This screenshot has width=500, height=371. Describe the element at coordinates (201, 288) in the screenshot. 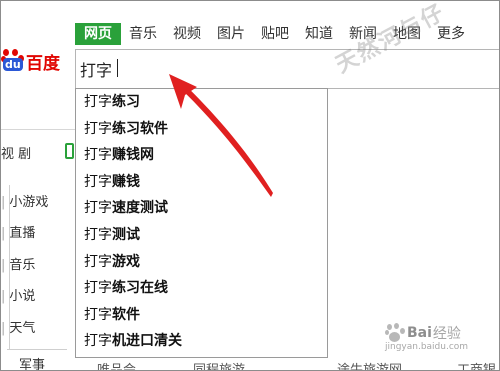

I see `suggestion-item: 打字练习在线` at that location.